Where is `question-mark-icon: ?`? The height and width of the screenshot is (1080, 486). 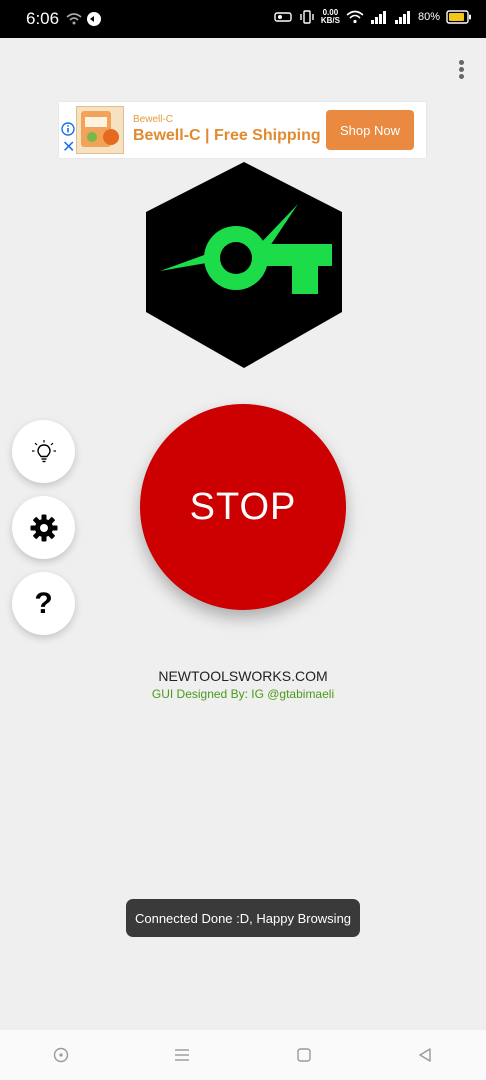 question-mark-icon: ? is located at coordinates (43, 603).